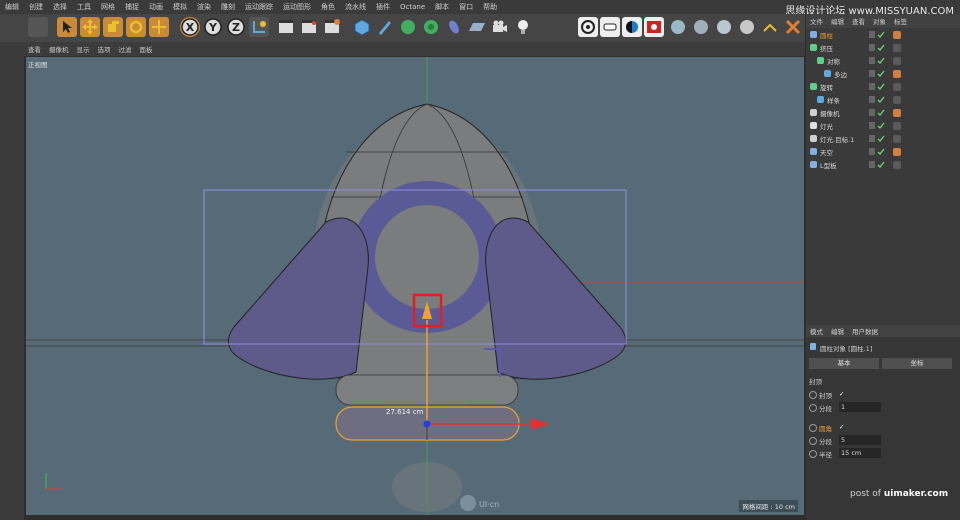 The image size is (960, 520). Describe the element at coordinates (816, 21) in the screenshot. I see `object-manager-menu-item: 文件` at that location.